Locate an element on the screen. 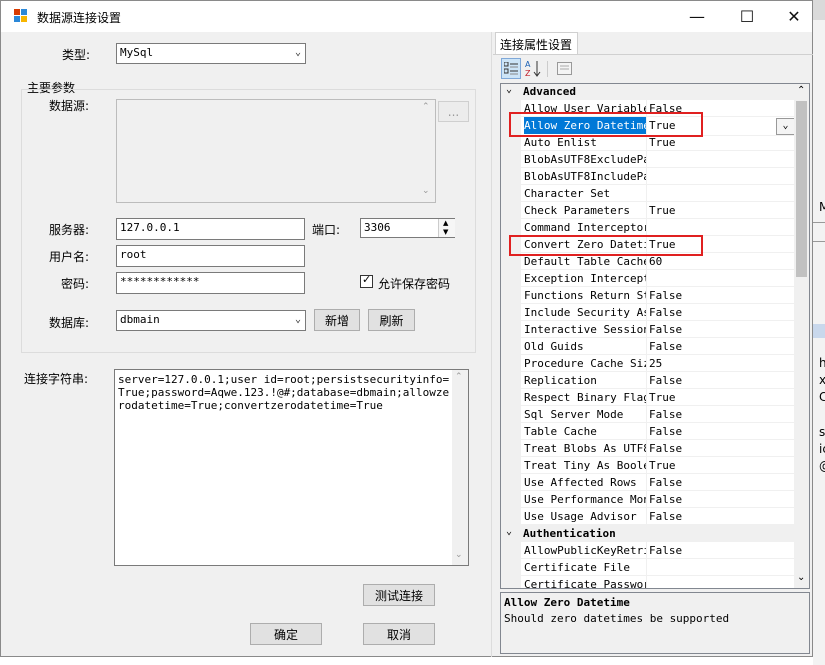 This screenshot has height=665, width=825. property-row: Use Usage Advisor False is located at coordinates (647, 516).